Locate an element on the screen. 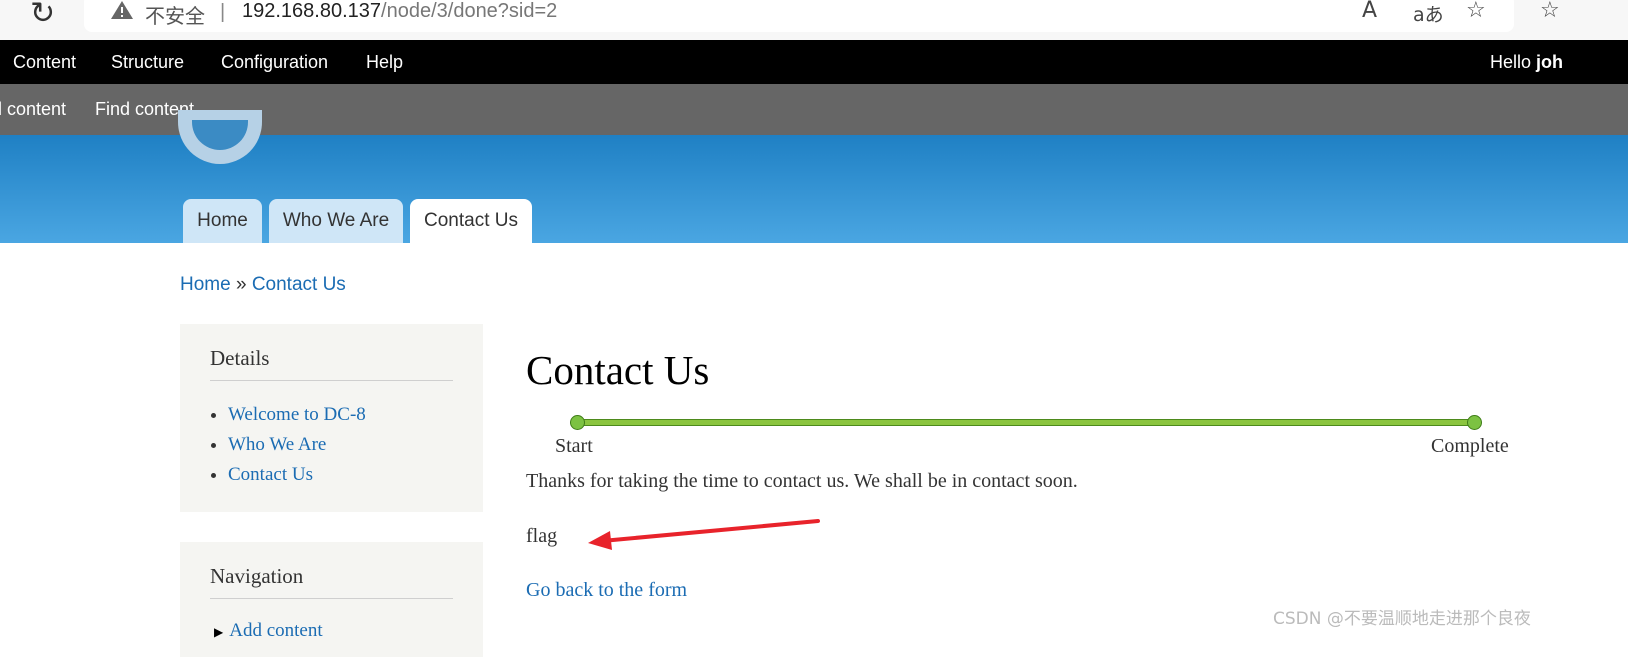 The height and width of the screenshot is (657, 1628). user-name: joh is located at coordinates (1549, 62).